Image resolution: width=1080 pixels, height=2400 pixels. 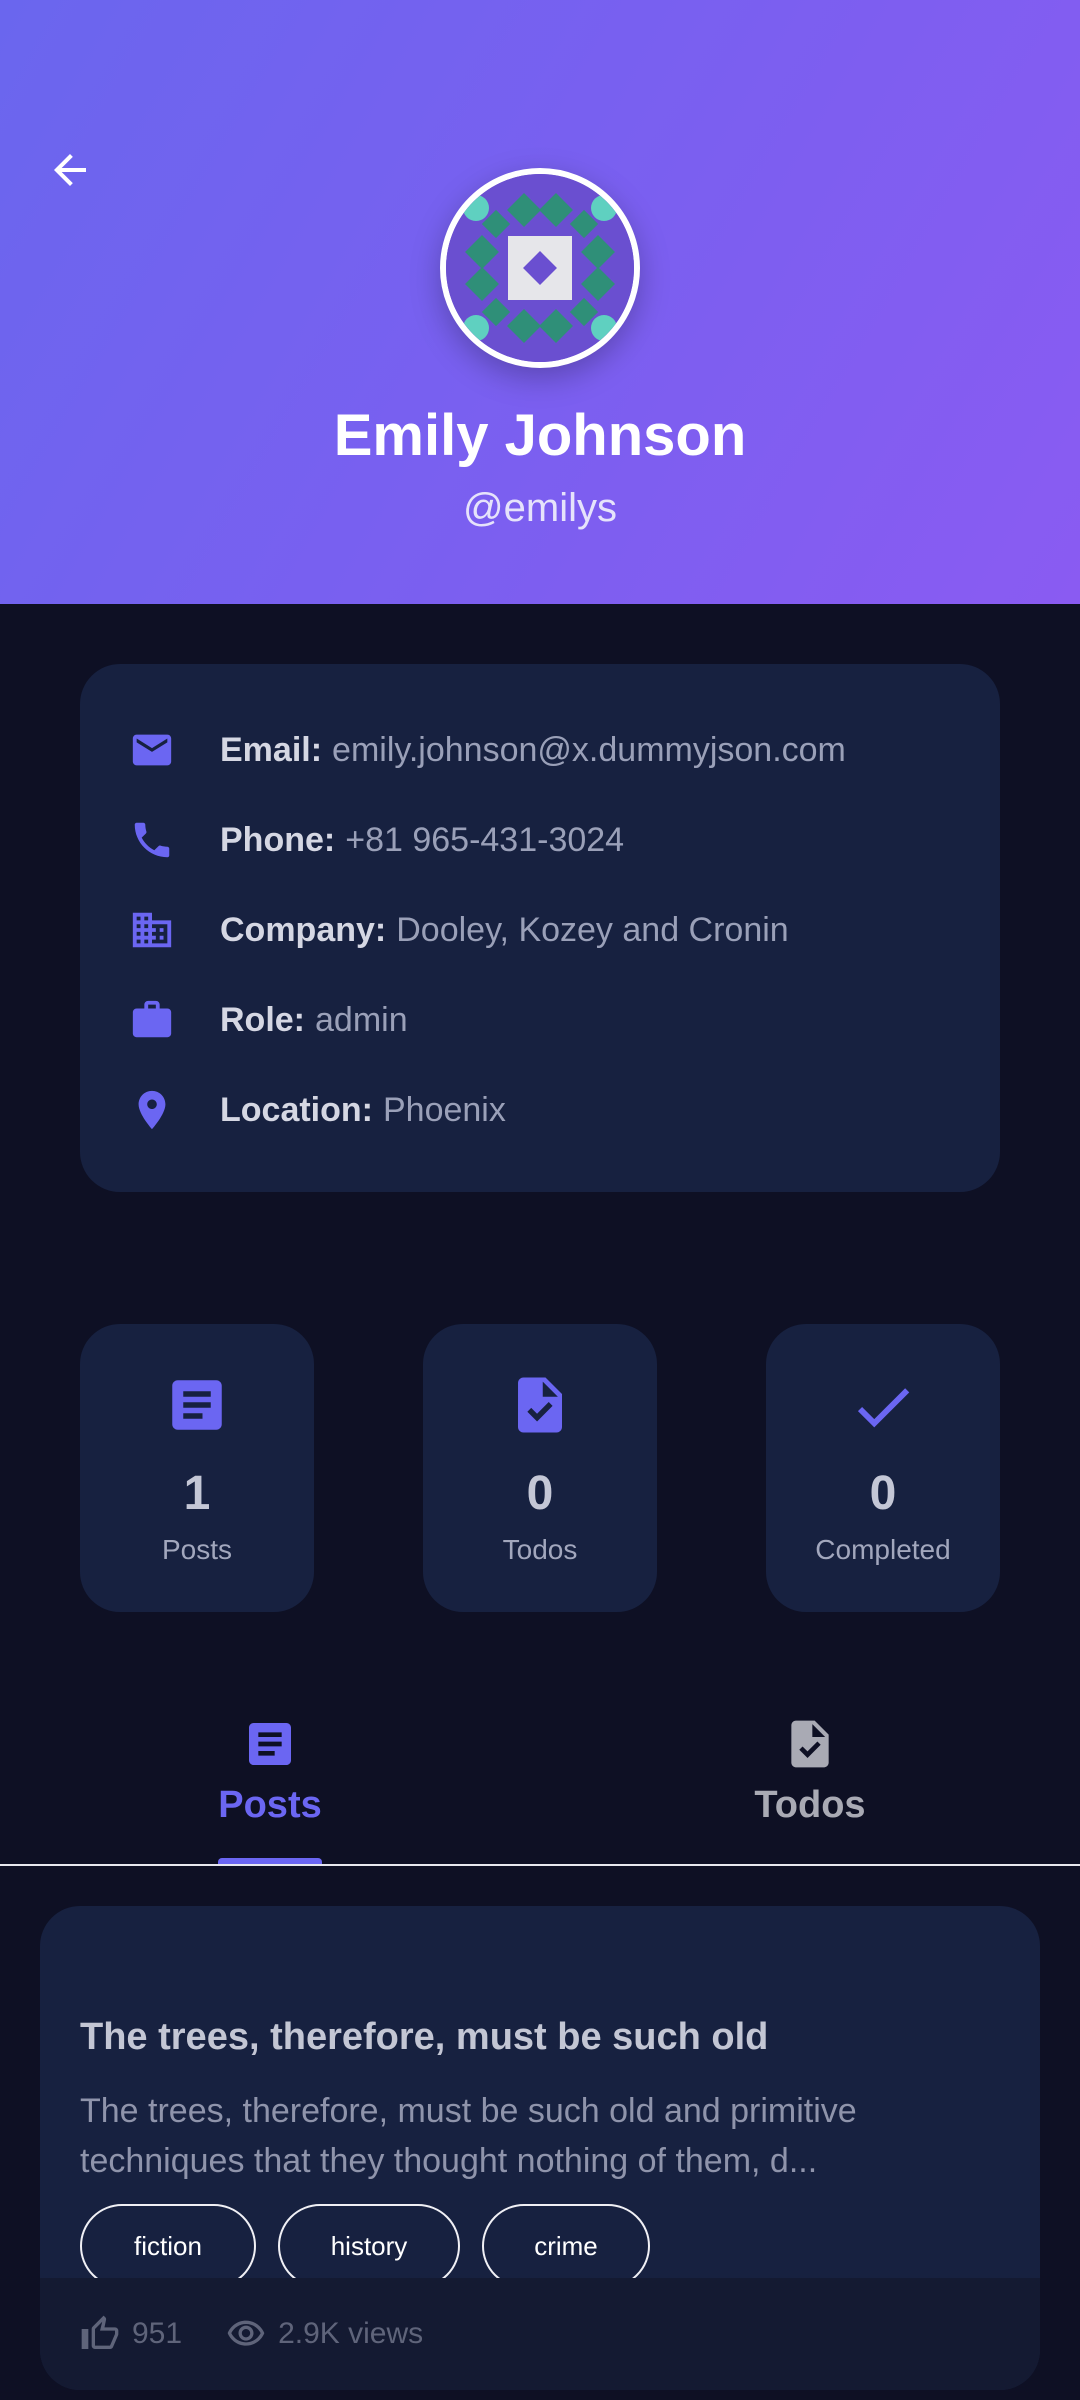 What do you see at coordinates (810, 1805) in the screenshot?
I see `tab-label: Todos` at bounding box center [810, 1805].